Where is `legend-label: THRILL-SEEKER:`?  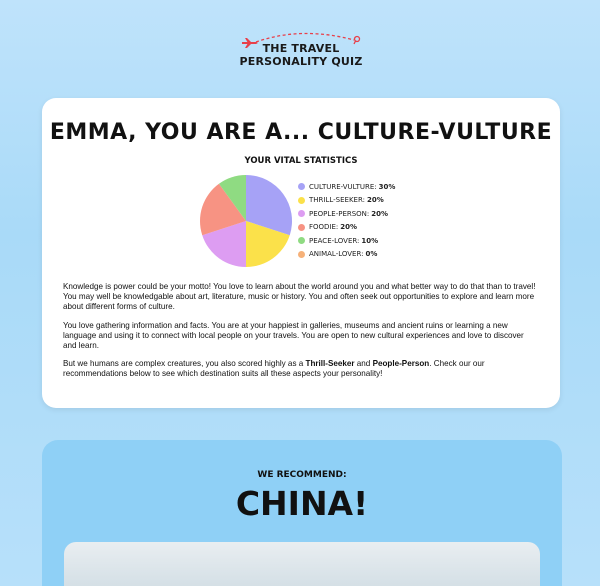
legend-label: THRILL-SEEKER: is located at coordinates (337, 200).